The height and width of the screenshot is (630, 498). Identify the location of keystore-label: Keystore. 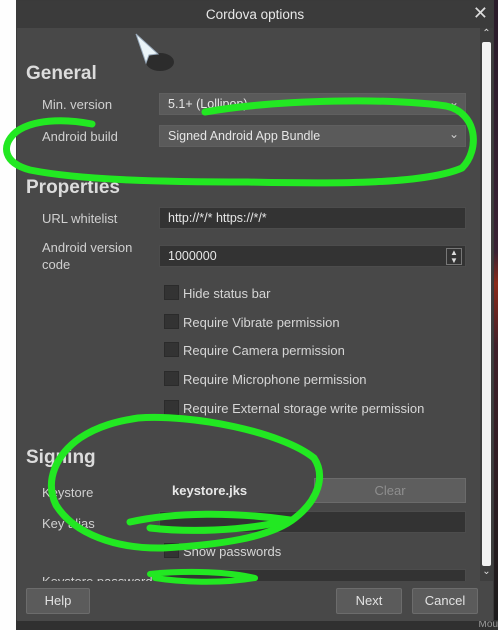
(68, 492).